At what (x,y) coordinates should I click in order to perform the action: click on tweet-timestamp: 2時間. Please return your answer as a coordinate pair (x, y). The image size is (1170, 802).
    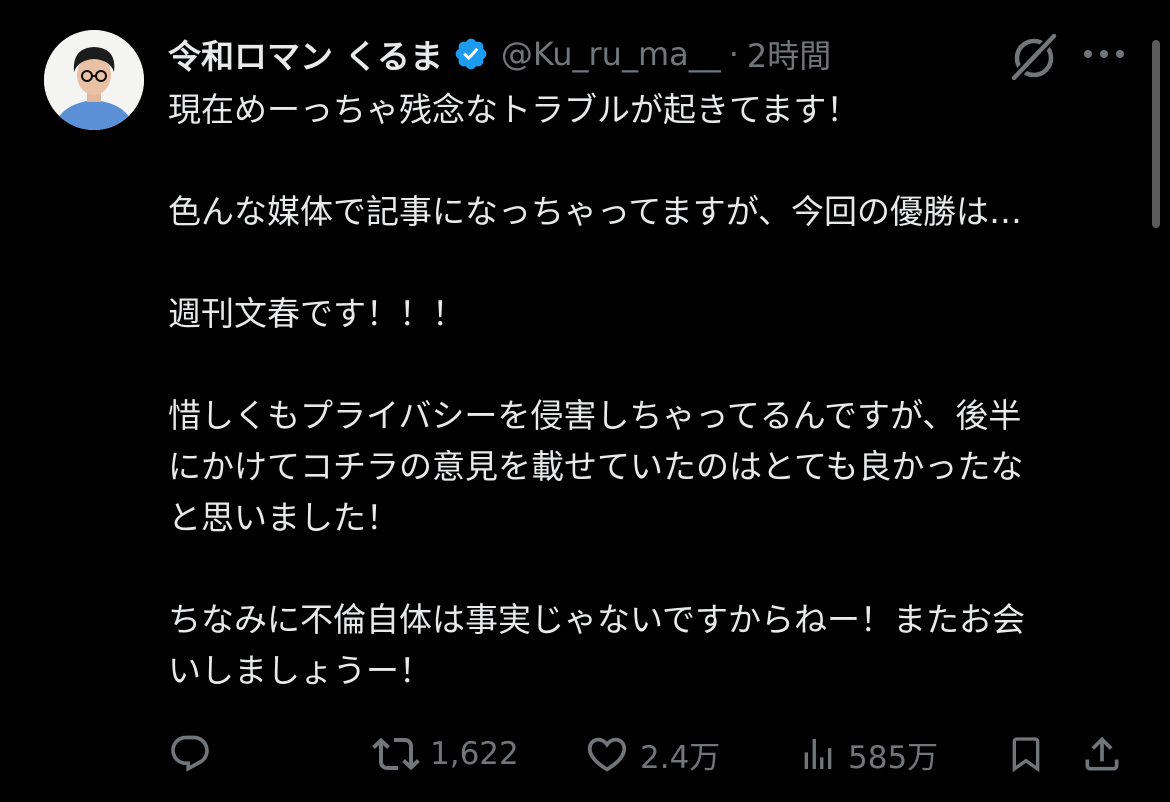
    Looking at the image, I should click on (789, 54).